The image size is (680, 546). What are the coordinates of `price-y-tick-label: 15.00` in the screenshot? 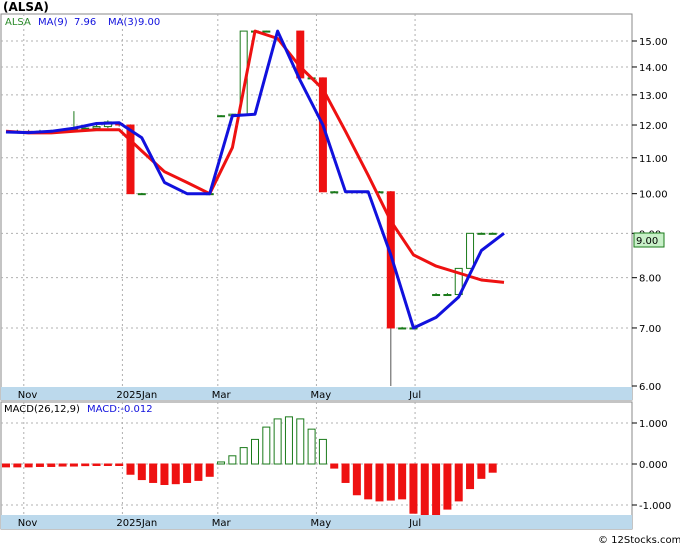 It's located at (653, 42).